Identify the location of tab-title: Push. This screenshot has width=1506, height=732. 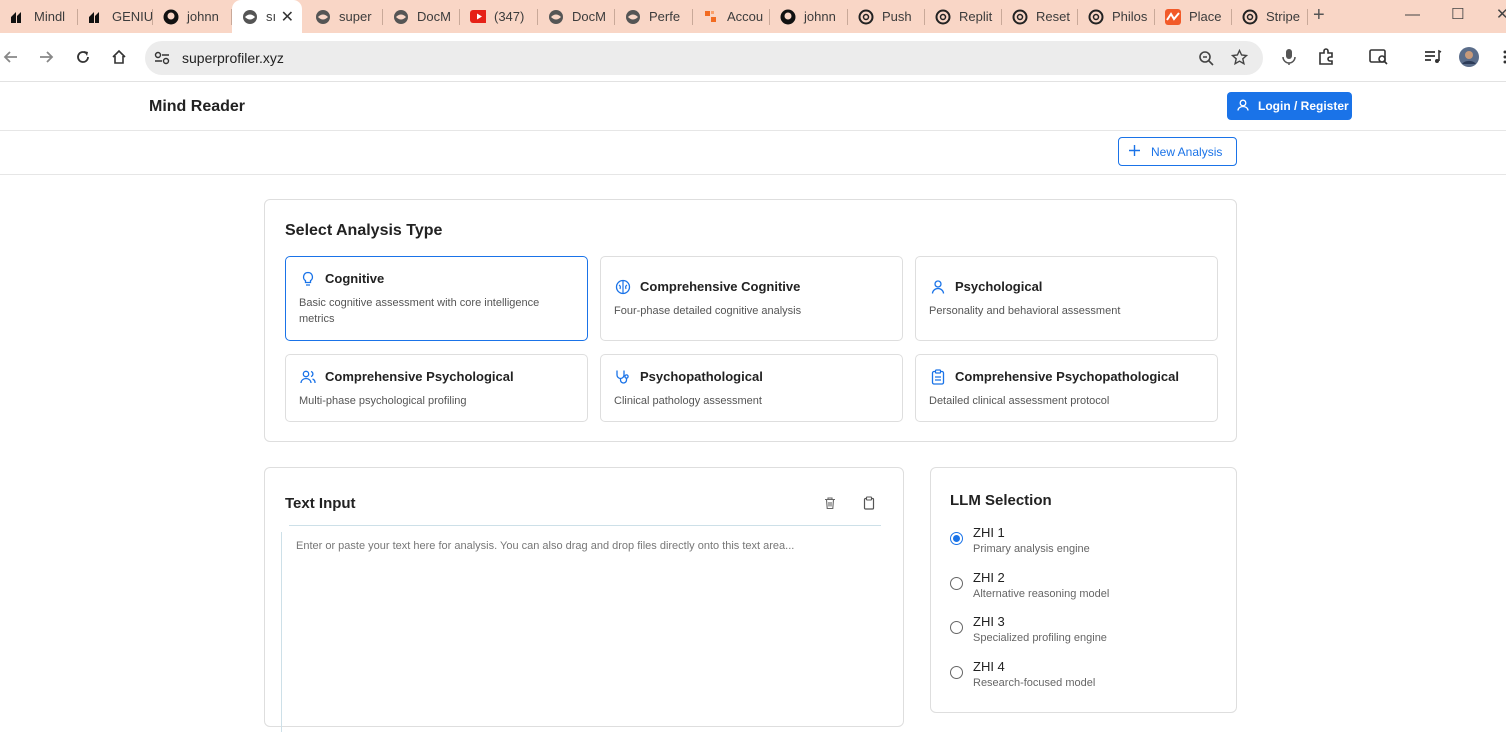
(897, 16).